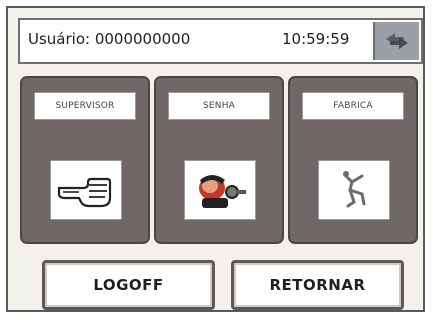 Image resolution: width=433 pixels, height=320 pixels. I want to click on fabrica-label: FABRICA, so click(353, 106).